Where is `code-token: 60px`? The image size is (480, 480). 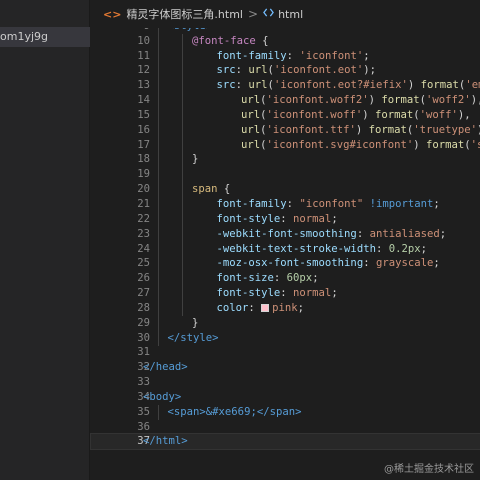
code-token: 60px is located at coordinates (299, 278).